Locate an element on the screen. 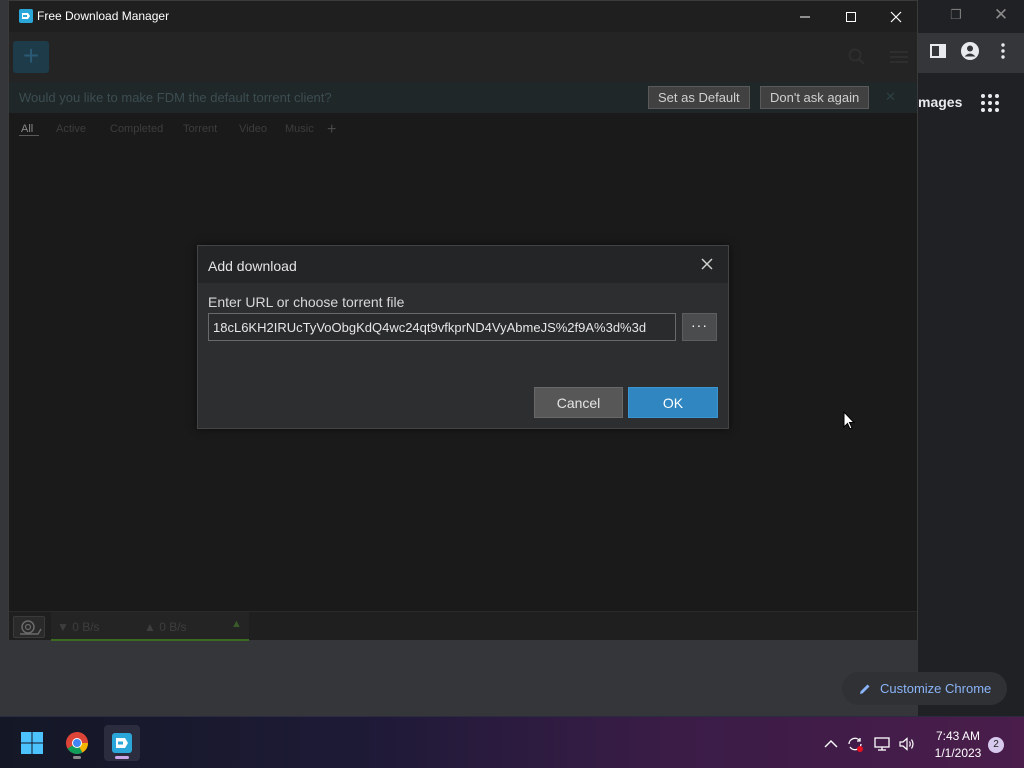  tab-video: Video is located at coordinates (253, 129).